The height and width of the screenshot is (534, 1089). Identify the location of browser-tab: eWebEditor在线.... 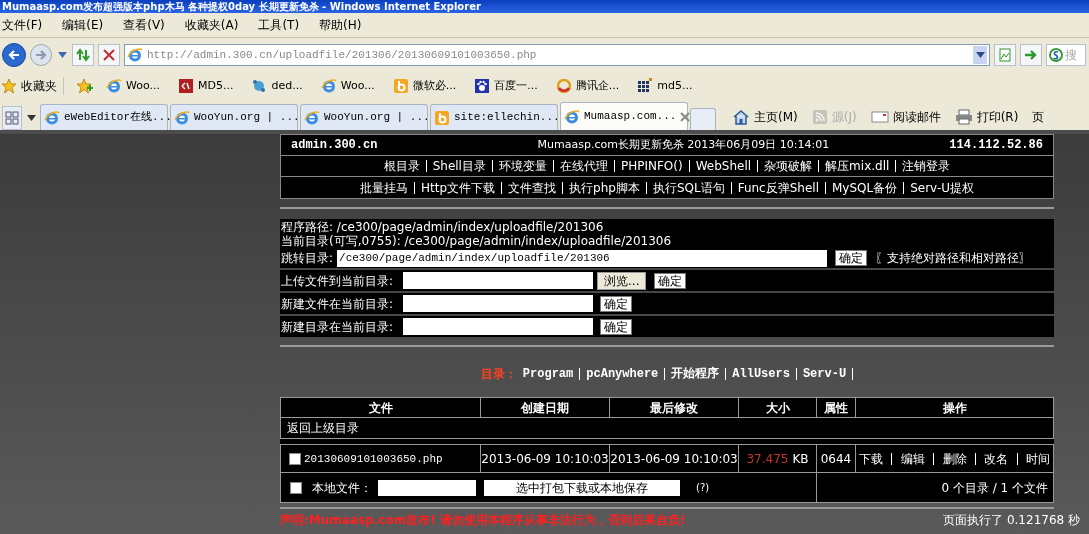
(104, 117).